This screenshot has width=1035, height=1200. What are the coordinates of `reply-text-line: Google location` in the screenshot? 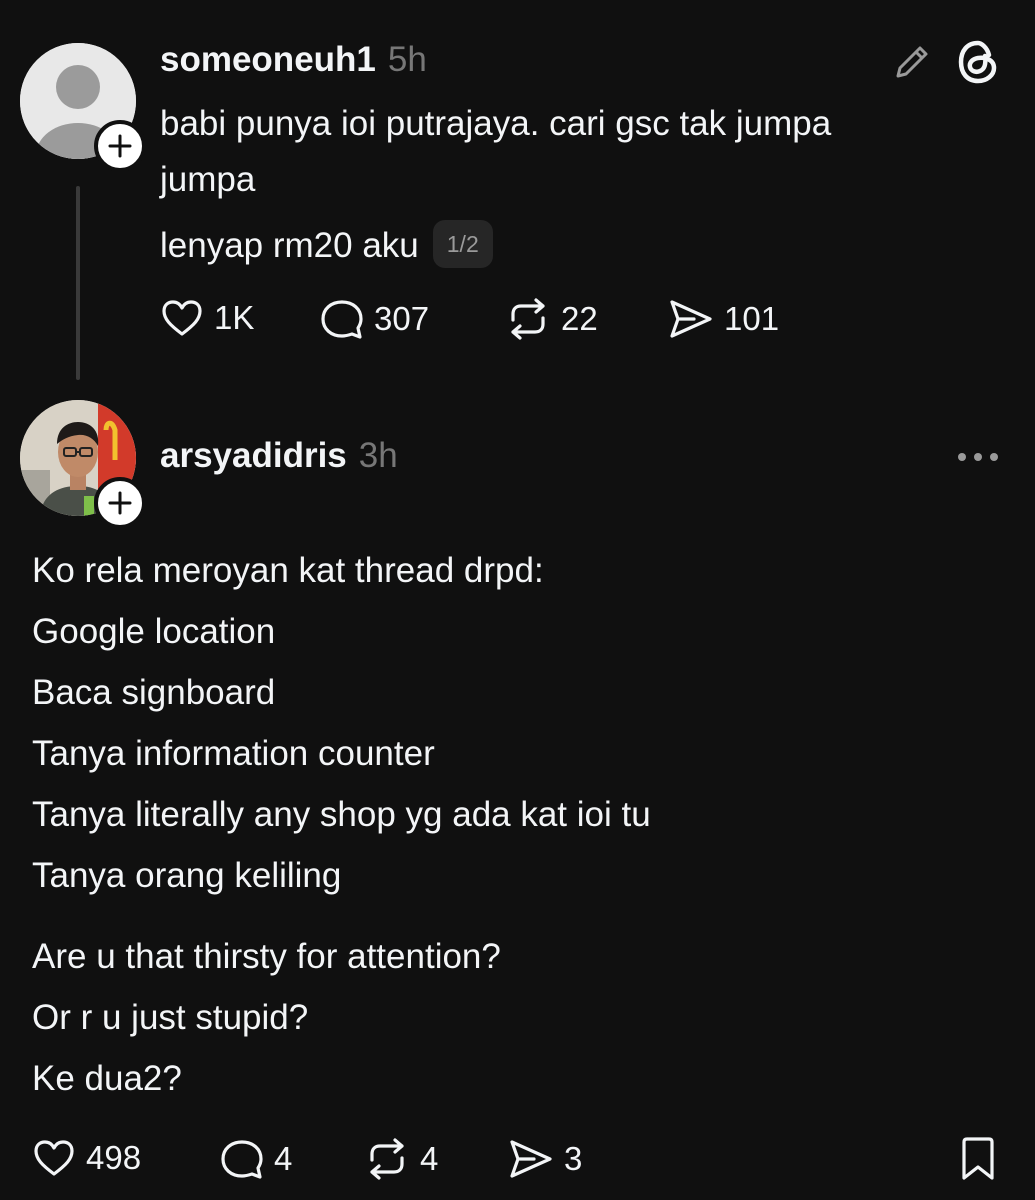 It's located at (154, 631).